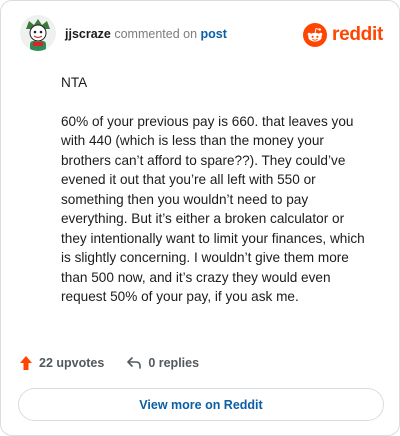 The height and width of the screenshot is (436, 400). What do you see at coordinates (214, 34) in the screenshot?
I see `post-link: post` at bounding box center [214, 34].